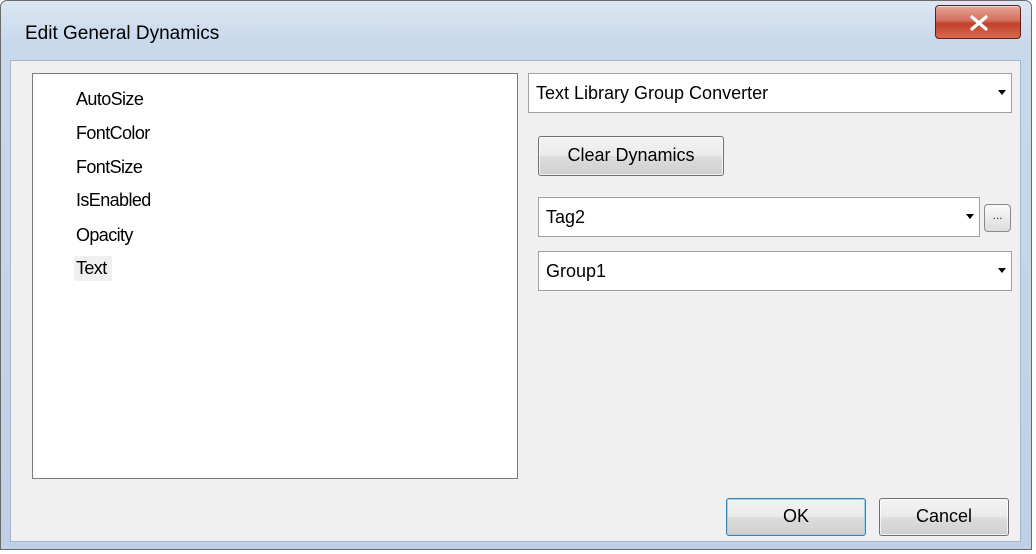 The width and height of the screenshot is (1036, 554). I want to click on group-dropdown-button, so click(1002, 271).